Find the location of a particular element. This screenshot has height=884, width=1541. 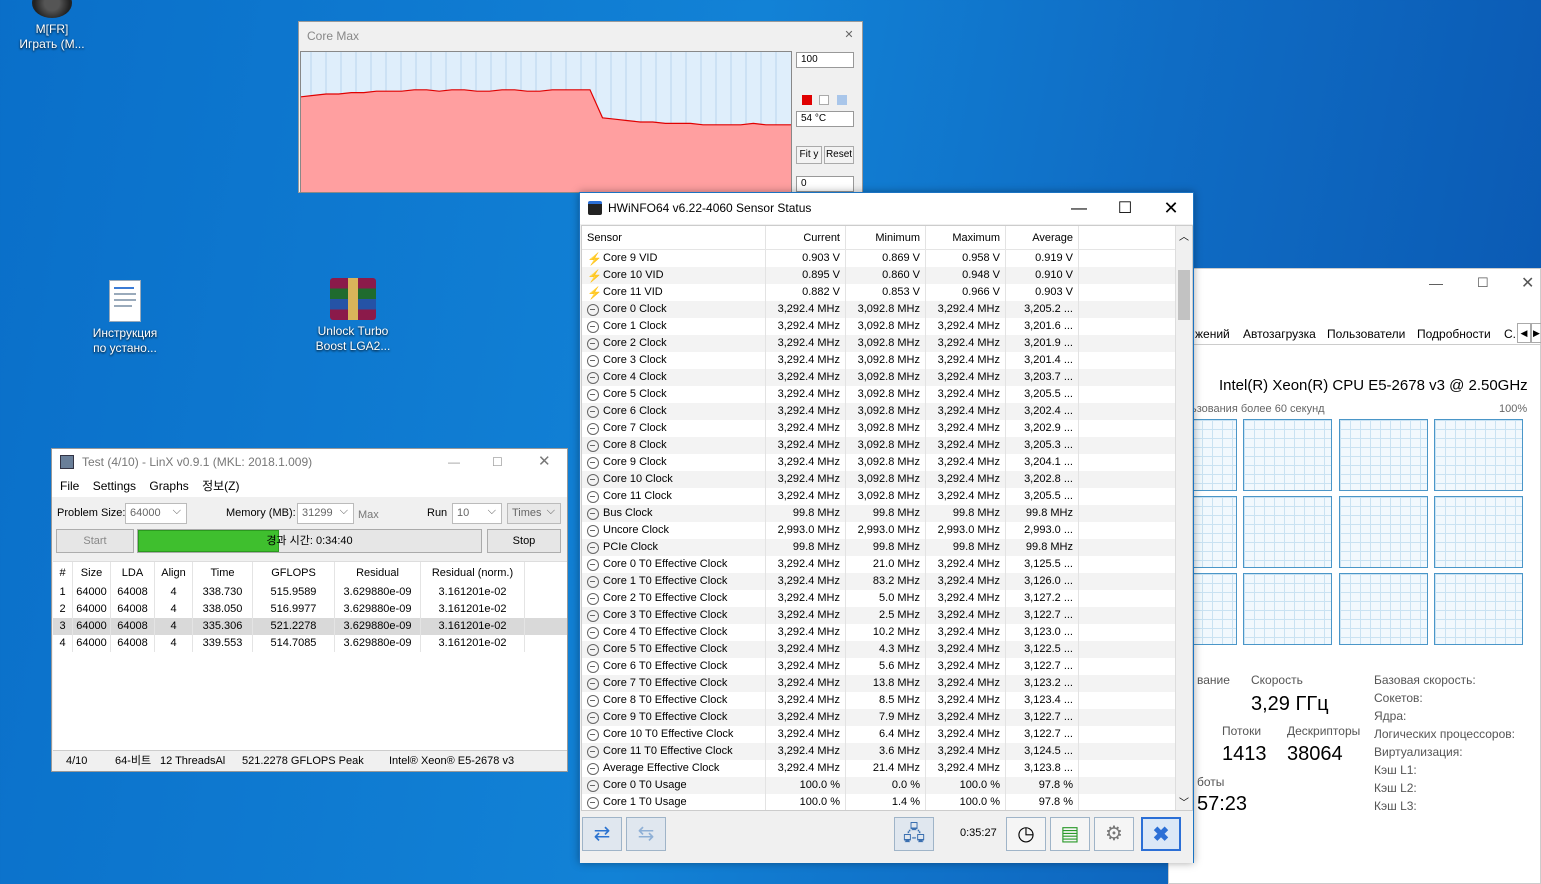

expand-arrows-icon: ⇄ is located at coordinates (602, 834).